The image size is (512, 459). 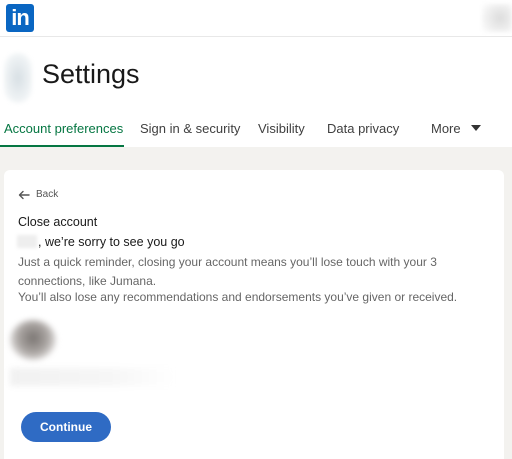 I want to click on arrow-left-icon, so click(x=24, y=195).